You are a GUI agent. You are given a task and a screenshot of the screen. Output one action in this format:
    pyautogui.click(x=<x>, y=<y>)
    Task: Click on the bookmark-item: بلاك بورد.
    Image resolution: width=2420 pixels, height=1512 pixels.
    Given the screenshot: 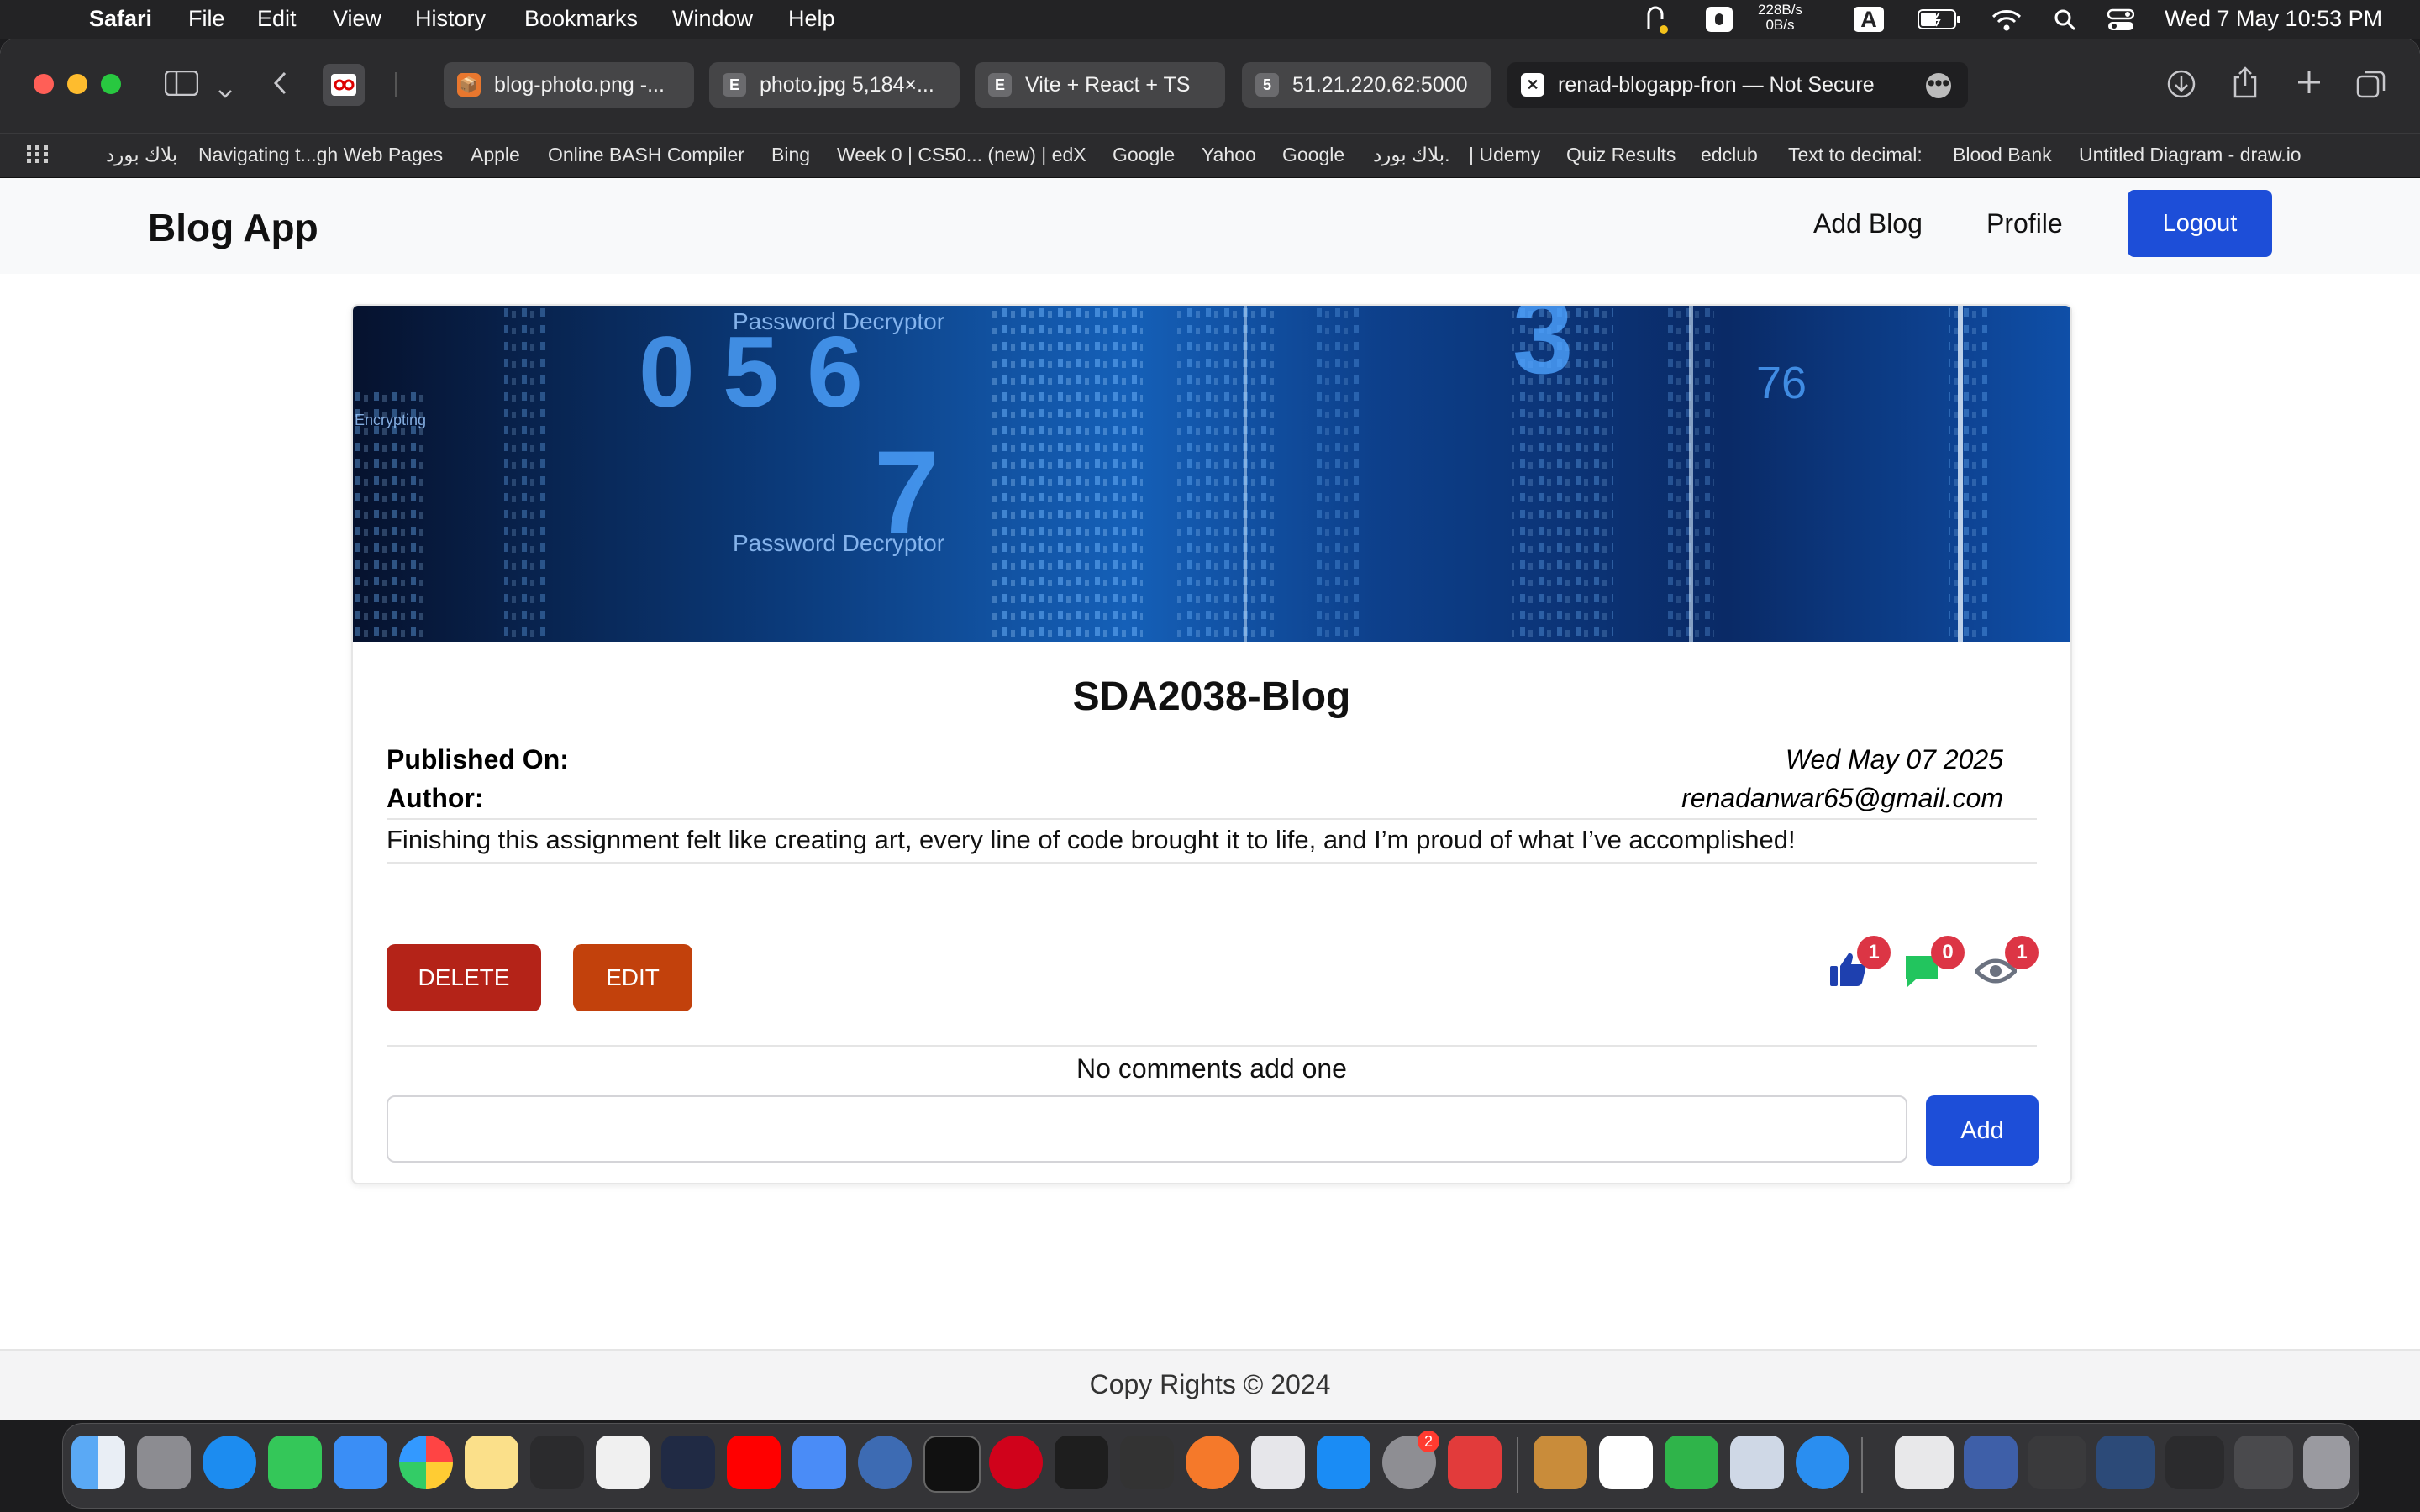 What is the action you would take?
    pyautogui.click(x=1411, y=155)
    